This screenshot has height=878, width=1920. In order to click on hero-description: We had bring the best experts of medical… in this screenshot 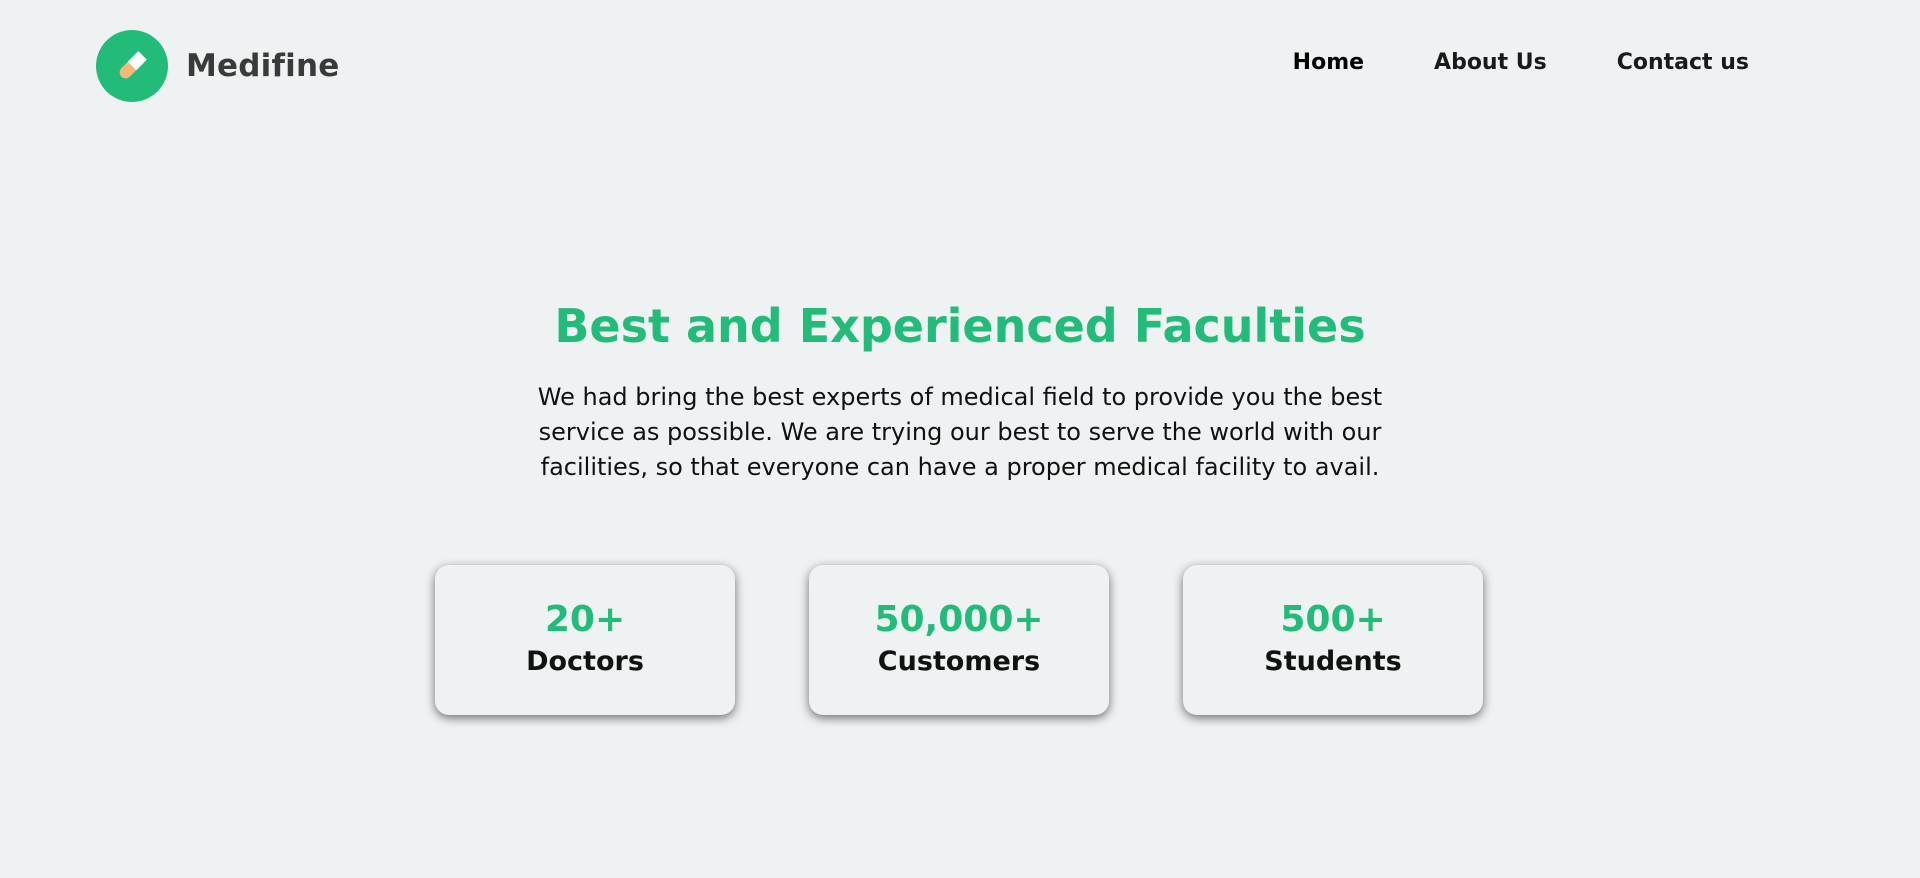, I will do `click(960, 432)`.